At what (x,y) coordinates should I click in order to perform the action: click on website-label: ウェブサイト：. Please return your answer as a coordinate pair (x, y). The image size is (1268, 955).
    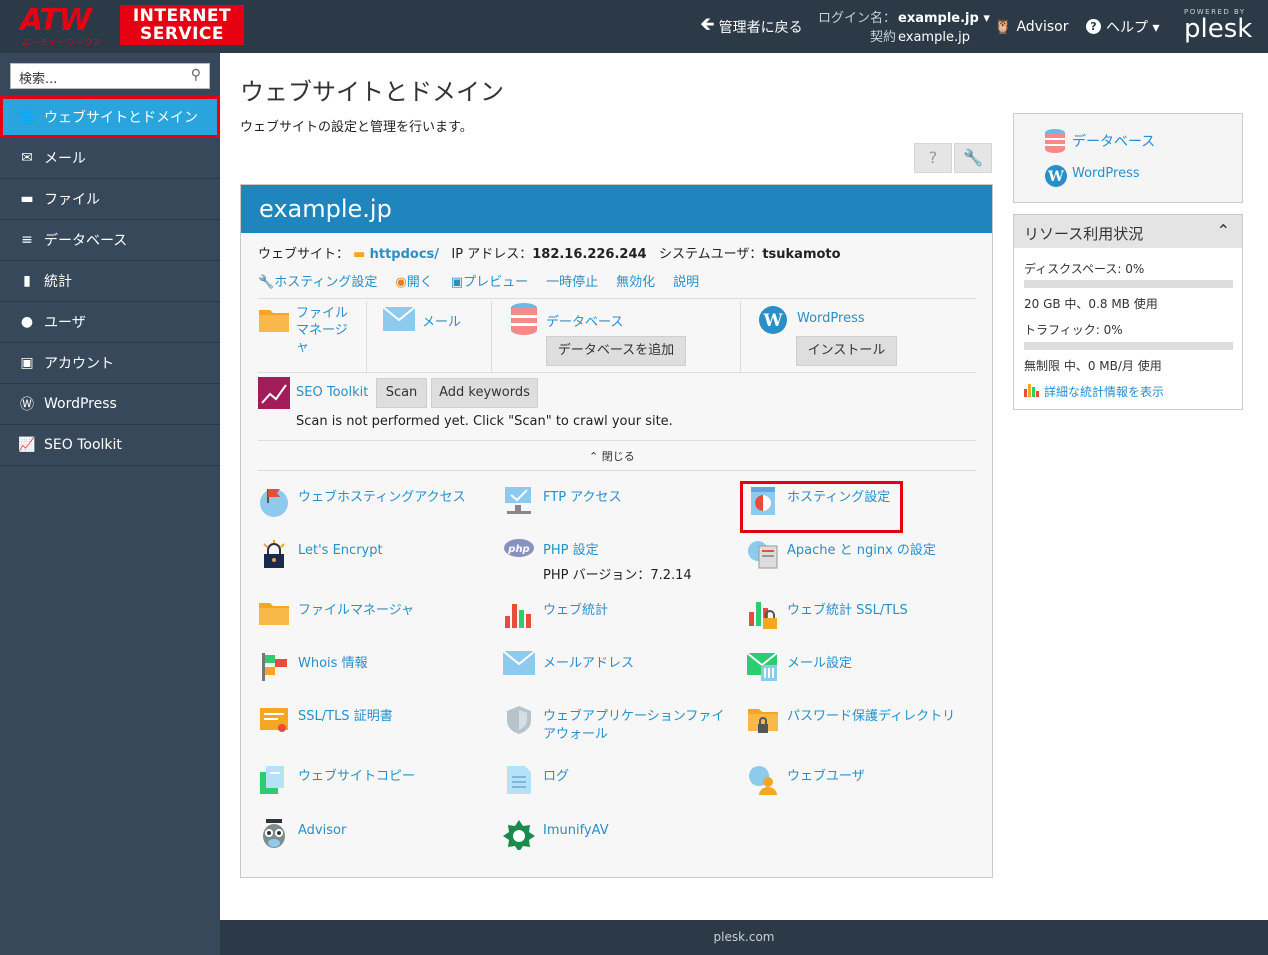
    Looking at the image, I should click on (304, 254).